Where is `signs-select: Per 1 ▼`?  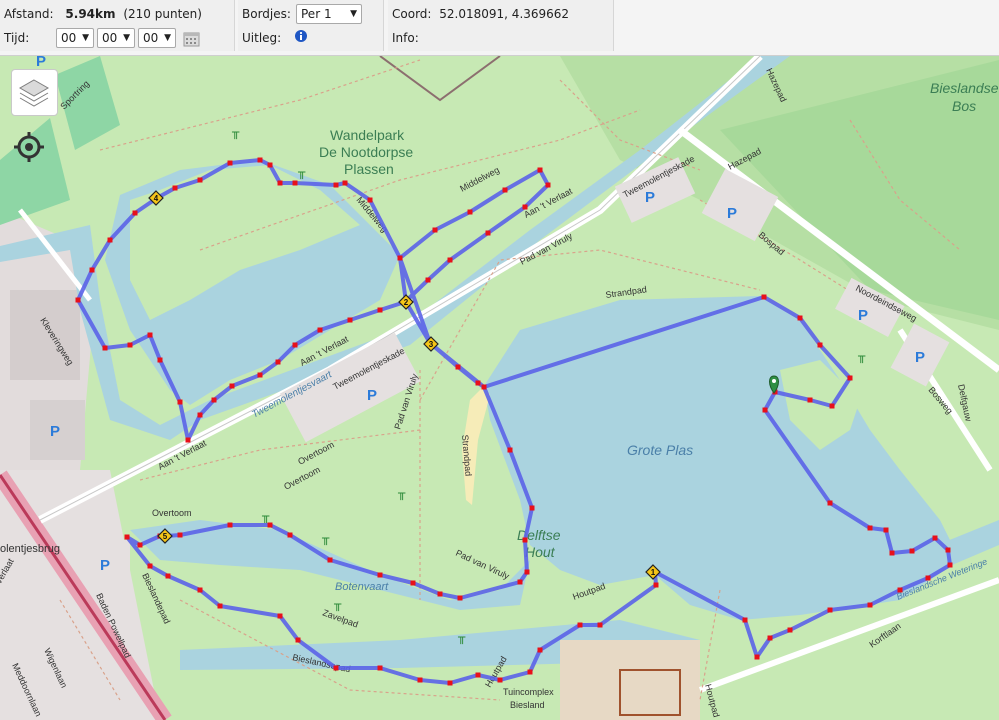 signs-select: Per 1 ▼ is located at coordinates (329, 14).